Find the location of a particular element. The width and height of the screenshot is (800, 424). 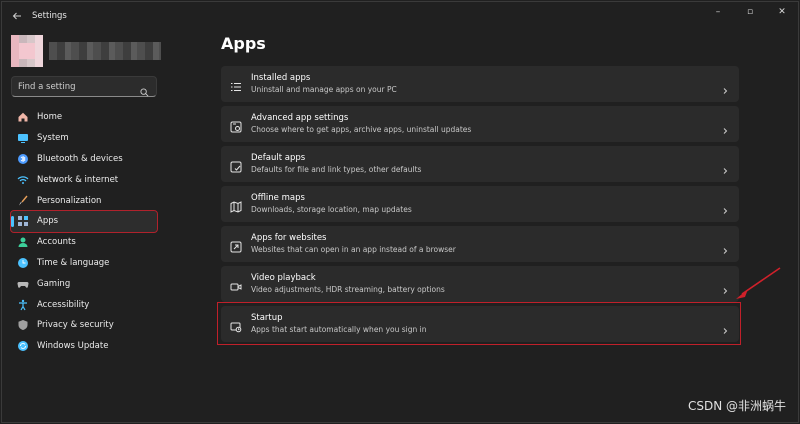

card-title: Apps for websites is located at coordinates (289, 238).